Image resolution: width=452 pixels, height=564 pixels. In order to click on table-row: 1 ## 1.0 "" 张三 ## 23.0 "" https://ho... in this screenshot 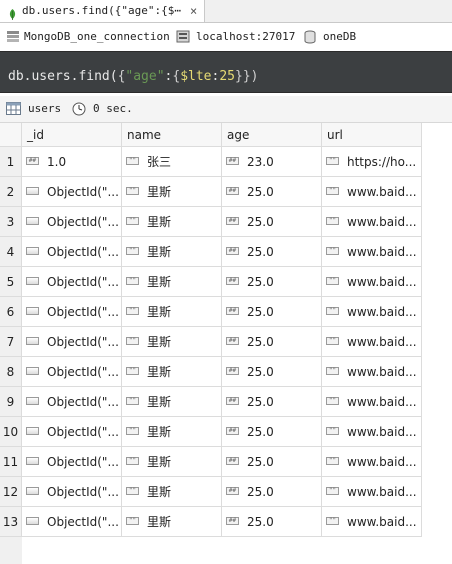, I will do `click(226, 162)`.